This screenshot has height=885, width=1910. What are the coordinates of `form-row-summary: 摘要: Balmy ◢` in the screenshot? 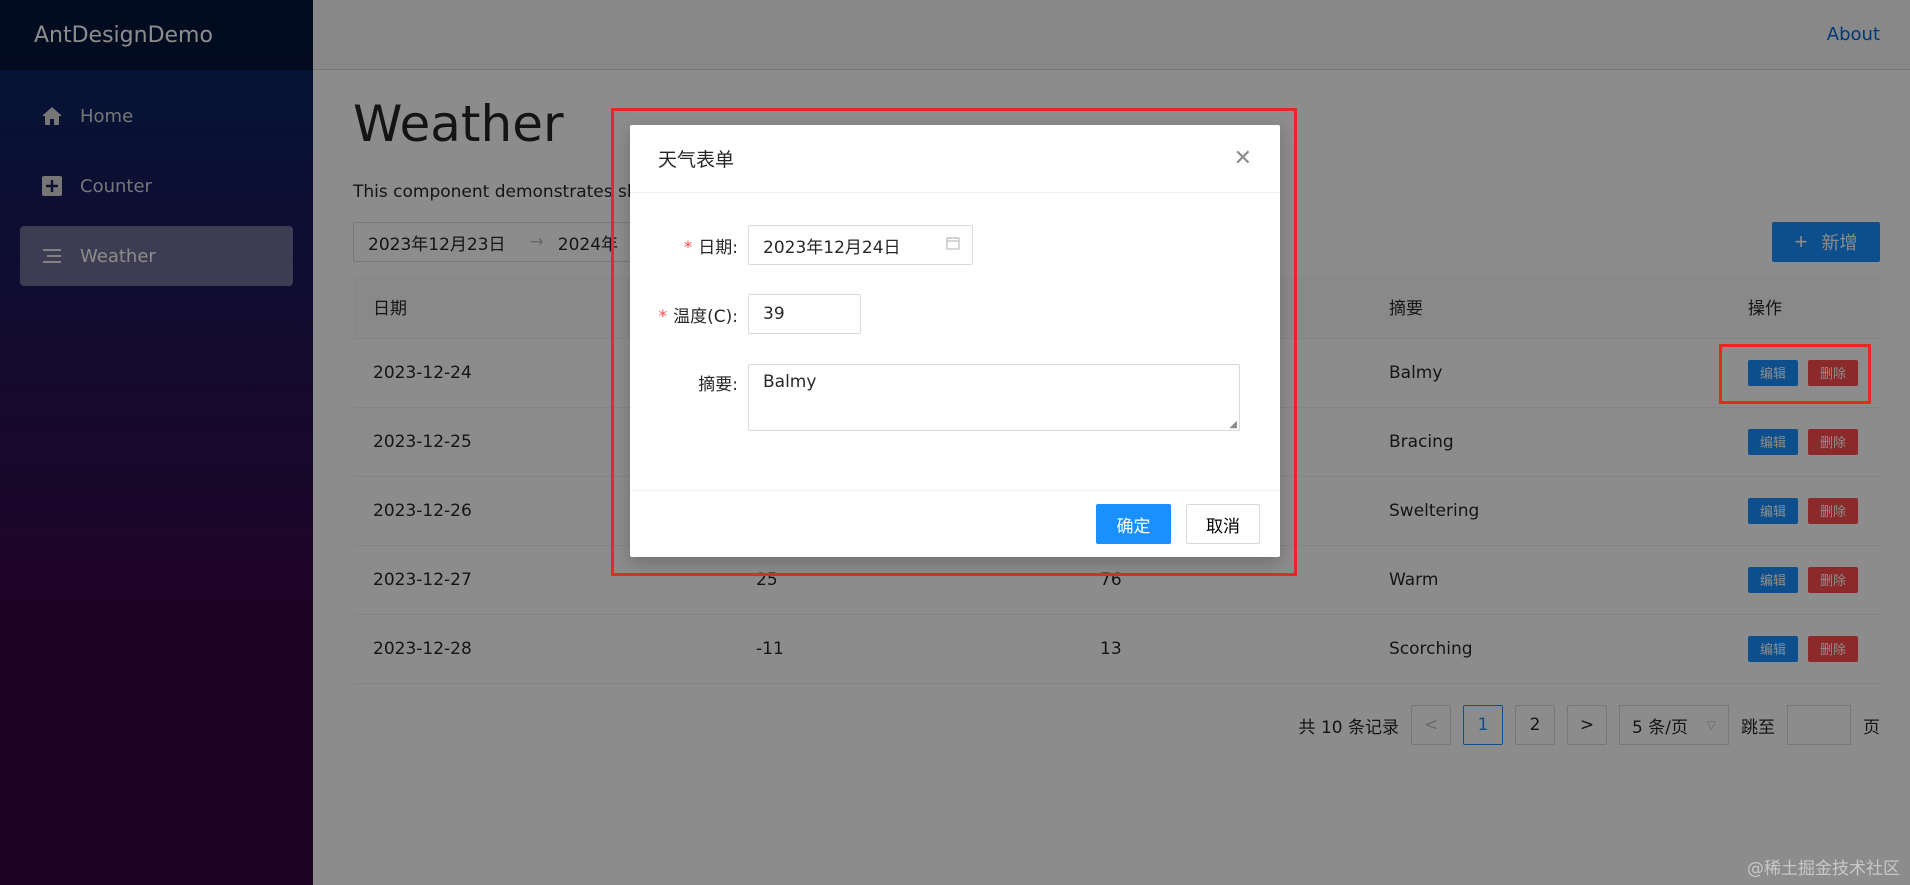 It's located at (935, 397).